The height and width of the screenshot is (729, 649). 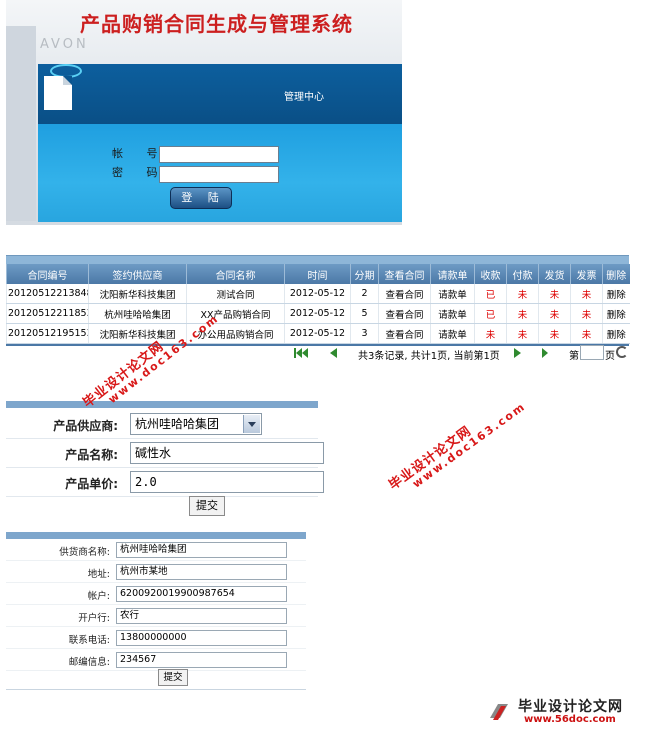 What do you see at coordinates (201, 660) in the screenshot?
I see `postcode-input: 234567` at bounding box center [201, 660].